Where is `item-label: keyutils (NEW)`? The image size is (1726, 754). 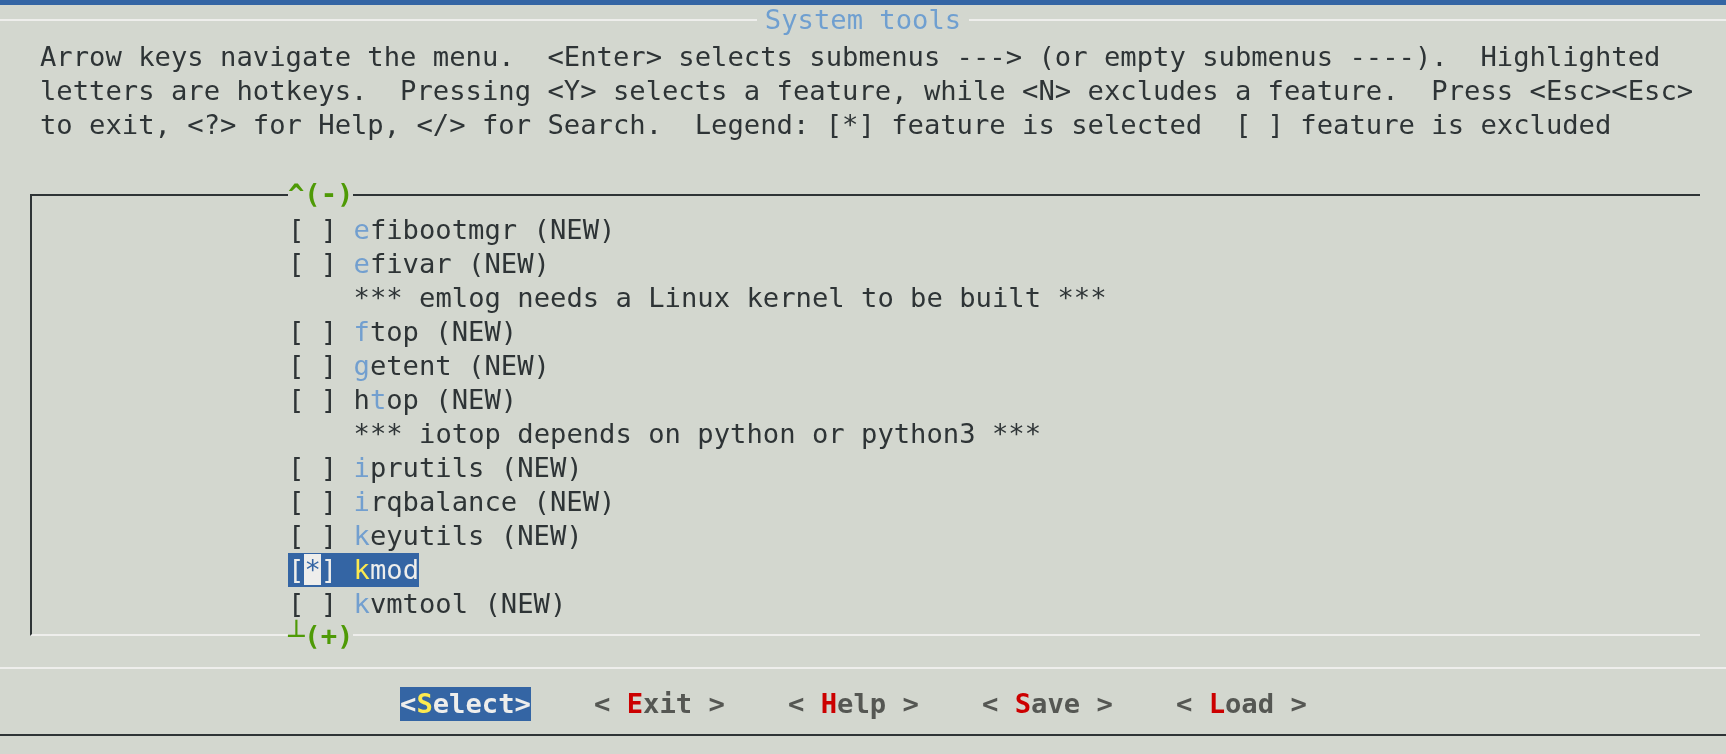
item-label: keyutils (NEW) is located at coordinates (468, 536).